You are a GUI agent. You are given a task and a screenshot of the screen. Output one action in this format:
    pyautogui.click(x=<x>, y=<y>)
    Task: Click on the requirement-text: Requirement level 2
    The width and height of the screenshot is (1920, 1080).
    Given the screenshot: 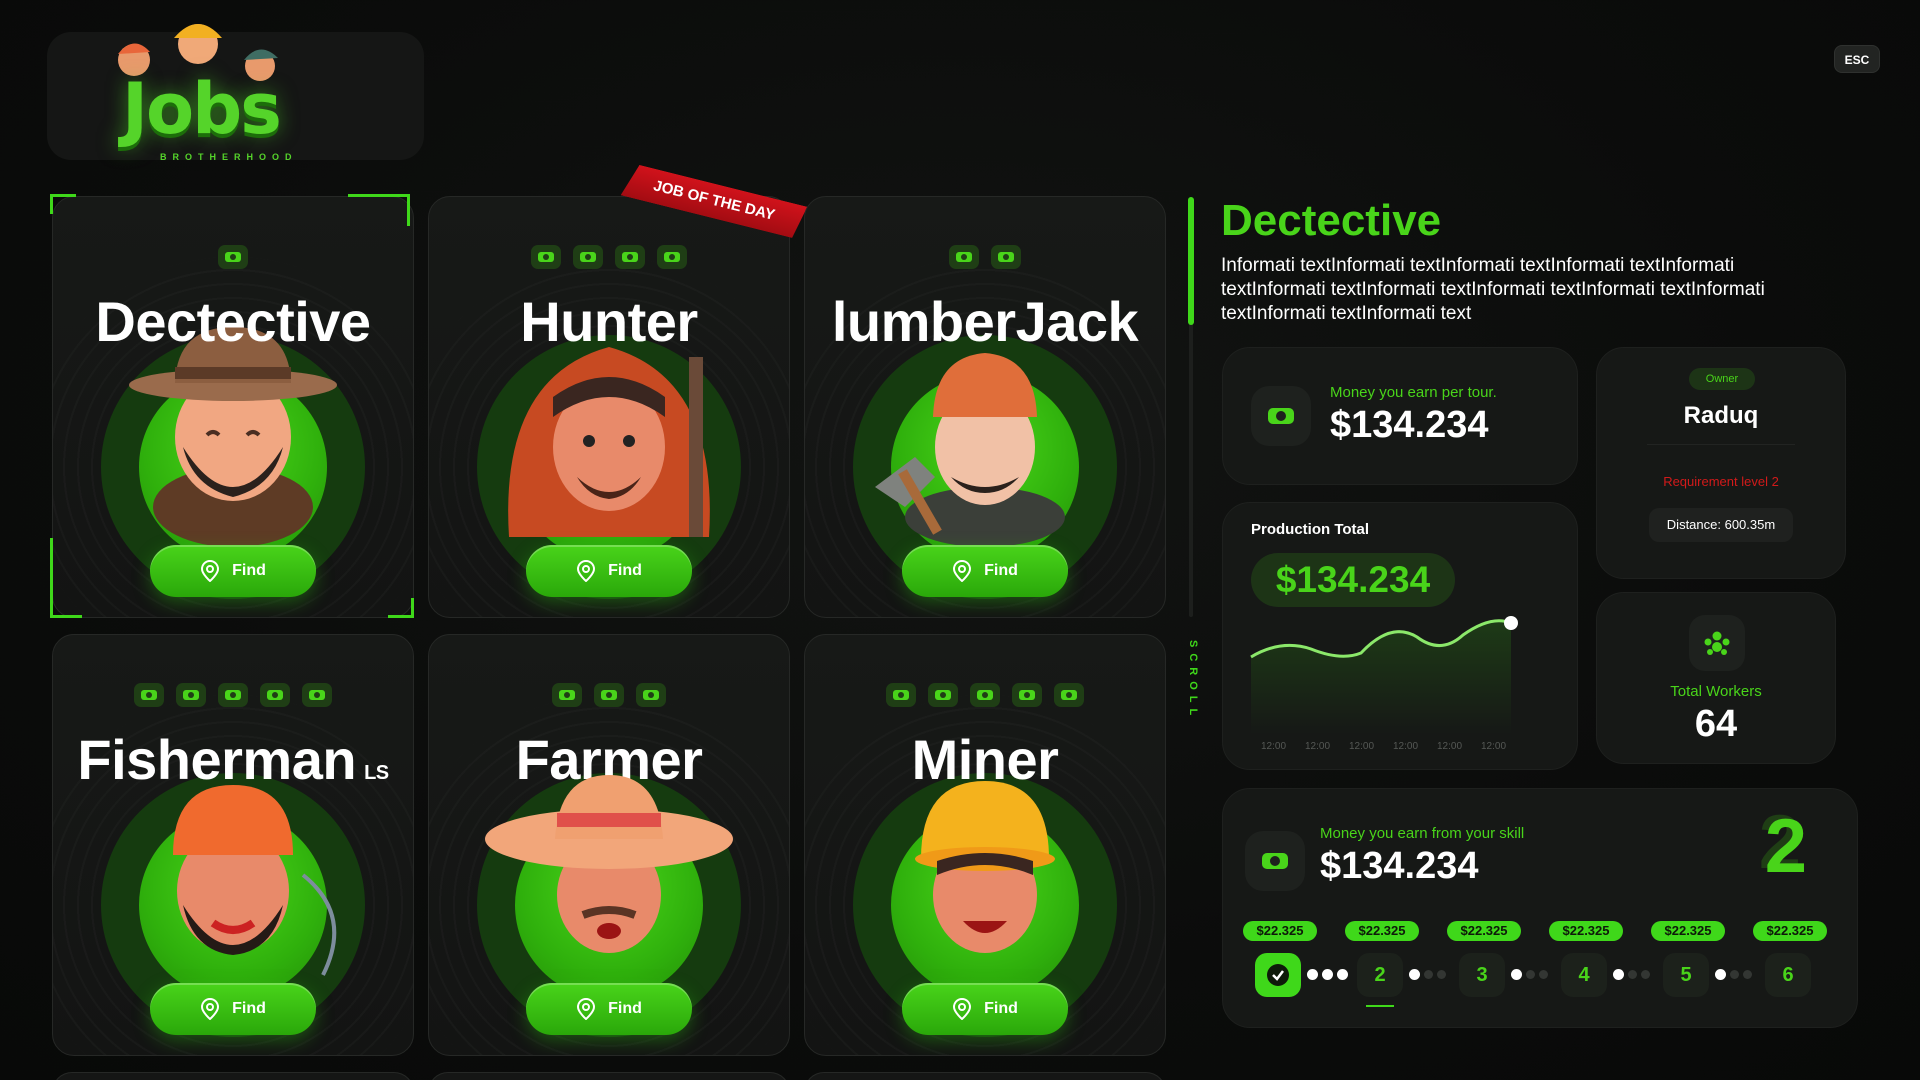 What is the action you would take?
    pyautogui.click(x=1721, y=481)
    